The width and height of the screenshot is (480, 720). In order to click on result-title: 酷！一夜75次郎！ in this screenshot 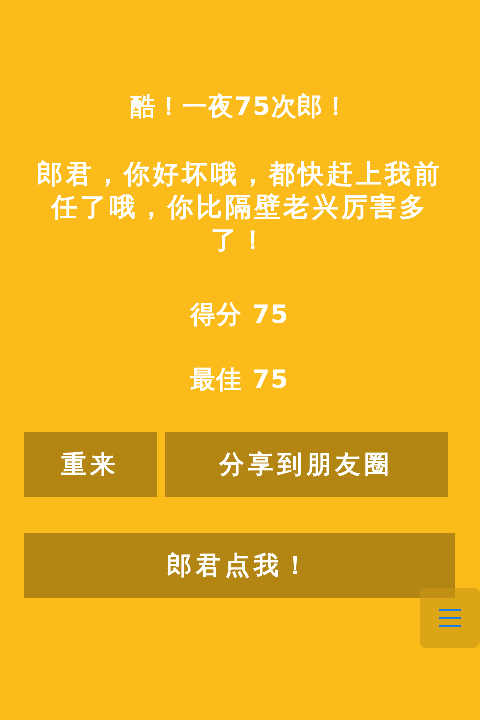, I will do `click(240, 107)`.